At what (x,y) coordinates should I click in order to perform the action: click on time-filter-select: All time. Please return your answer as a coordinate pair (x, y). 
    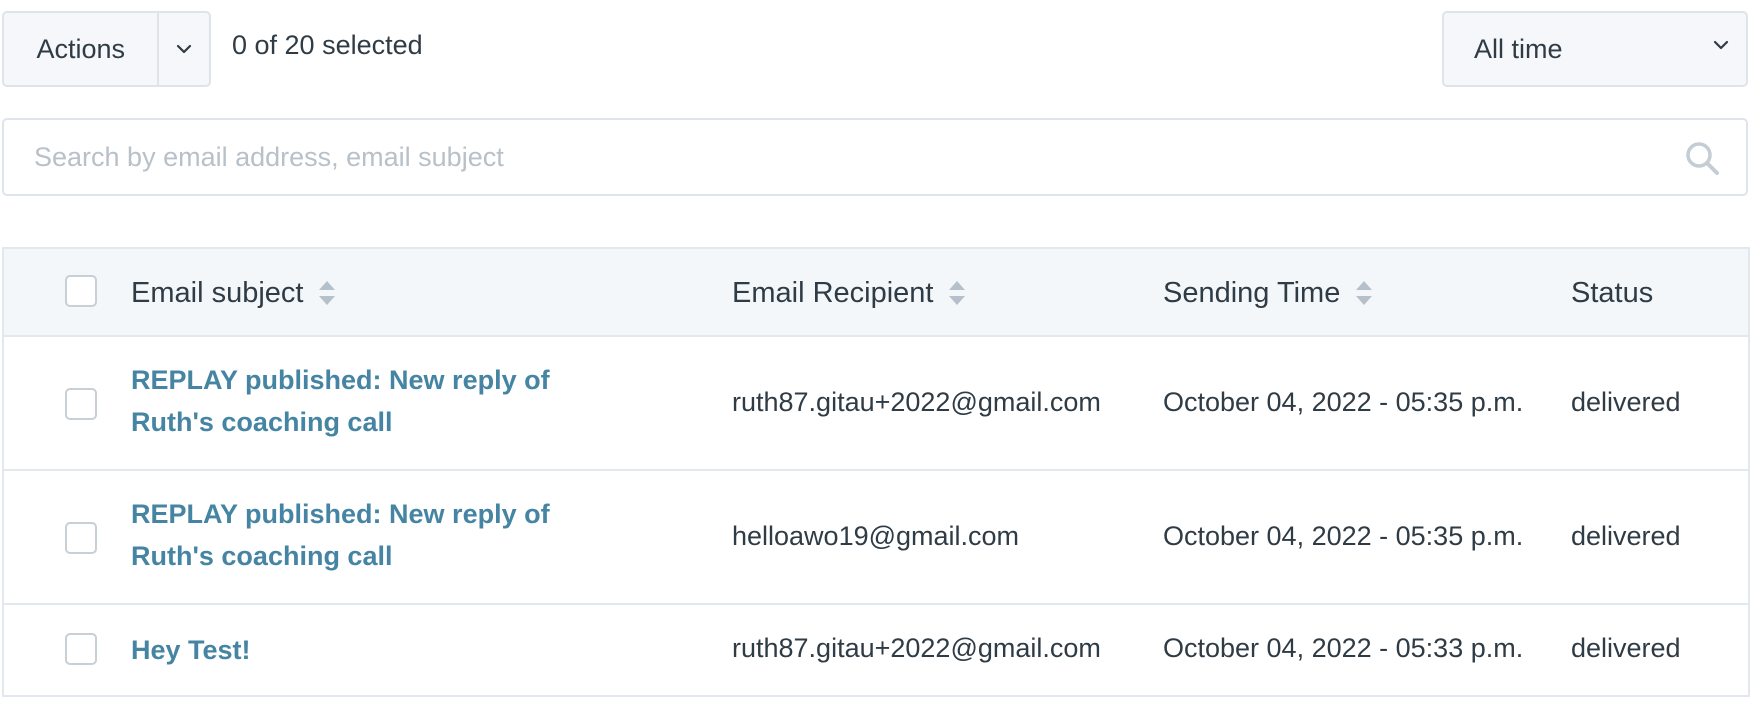
    Looking at the image, I should click on (1595, 49).